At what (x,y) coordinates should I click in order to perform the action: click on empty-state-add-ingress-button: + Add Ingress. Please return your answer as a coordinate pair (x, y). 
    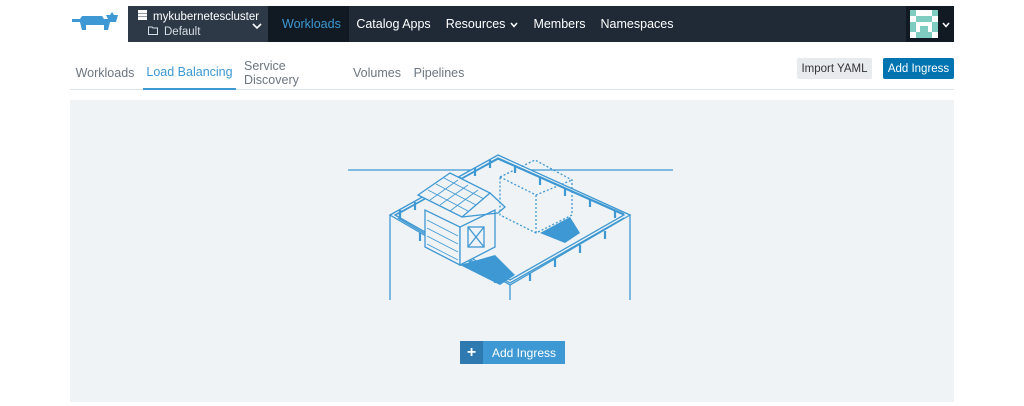
    Looking at the image, I should click on (512, 352).